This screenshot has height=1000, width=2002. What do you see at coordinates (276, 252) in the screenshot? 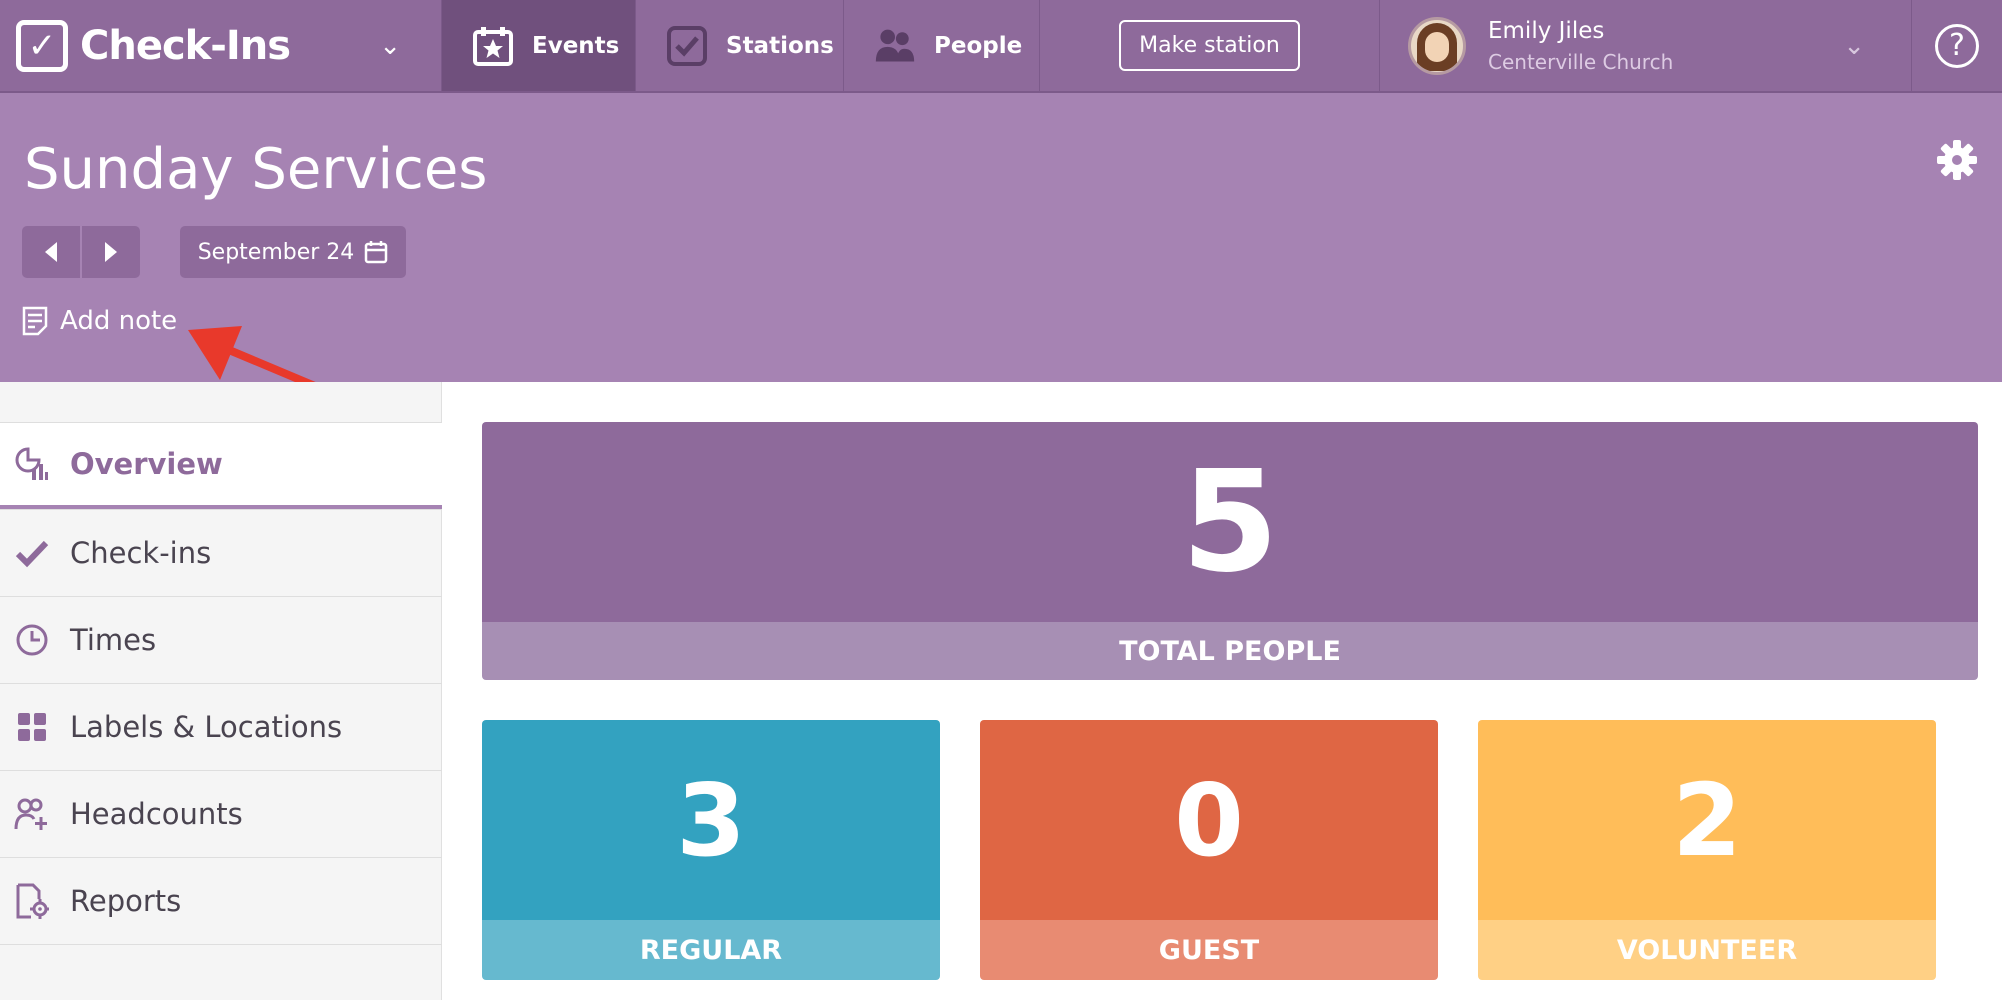
I see `date-label: September 24` at bounding box center [276, 252].